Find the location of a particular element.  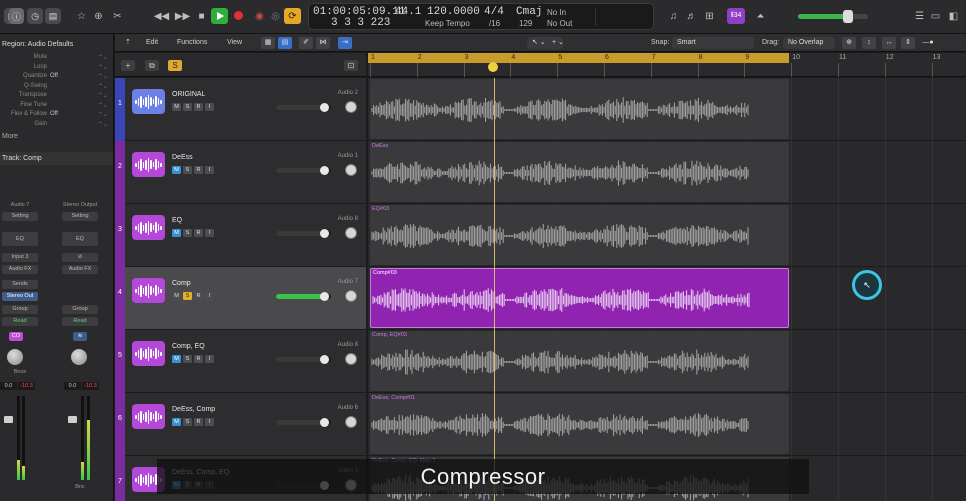

group-slot: Group is located at coordinates (20, 309).